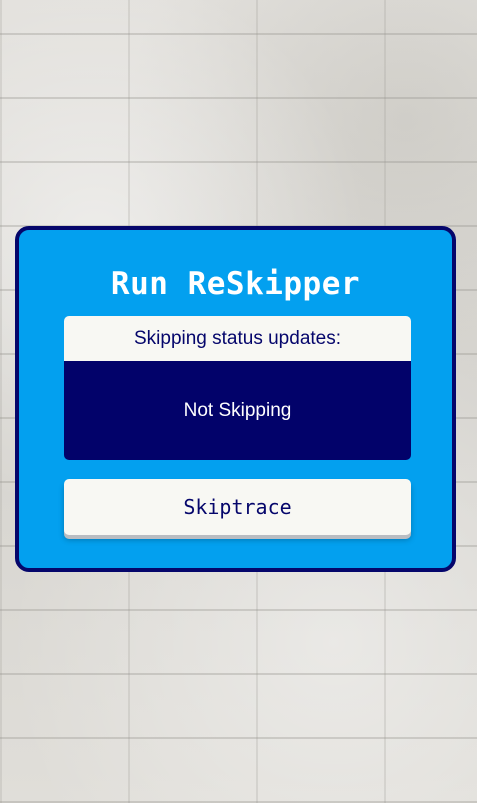  I want to click on status-header: Skipping status updates:, so click(237, 338).